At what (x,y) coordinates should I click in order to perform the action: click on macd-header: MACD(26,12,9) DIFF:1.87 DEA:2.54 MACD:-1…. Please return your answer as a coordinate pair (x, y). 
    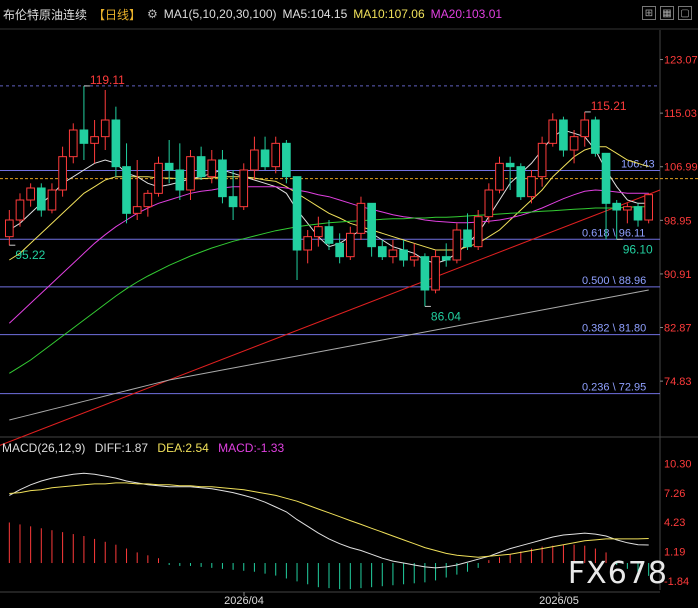
    Looking at the image, I should click on (146, 448).